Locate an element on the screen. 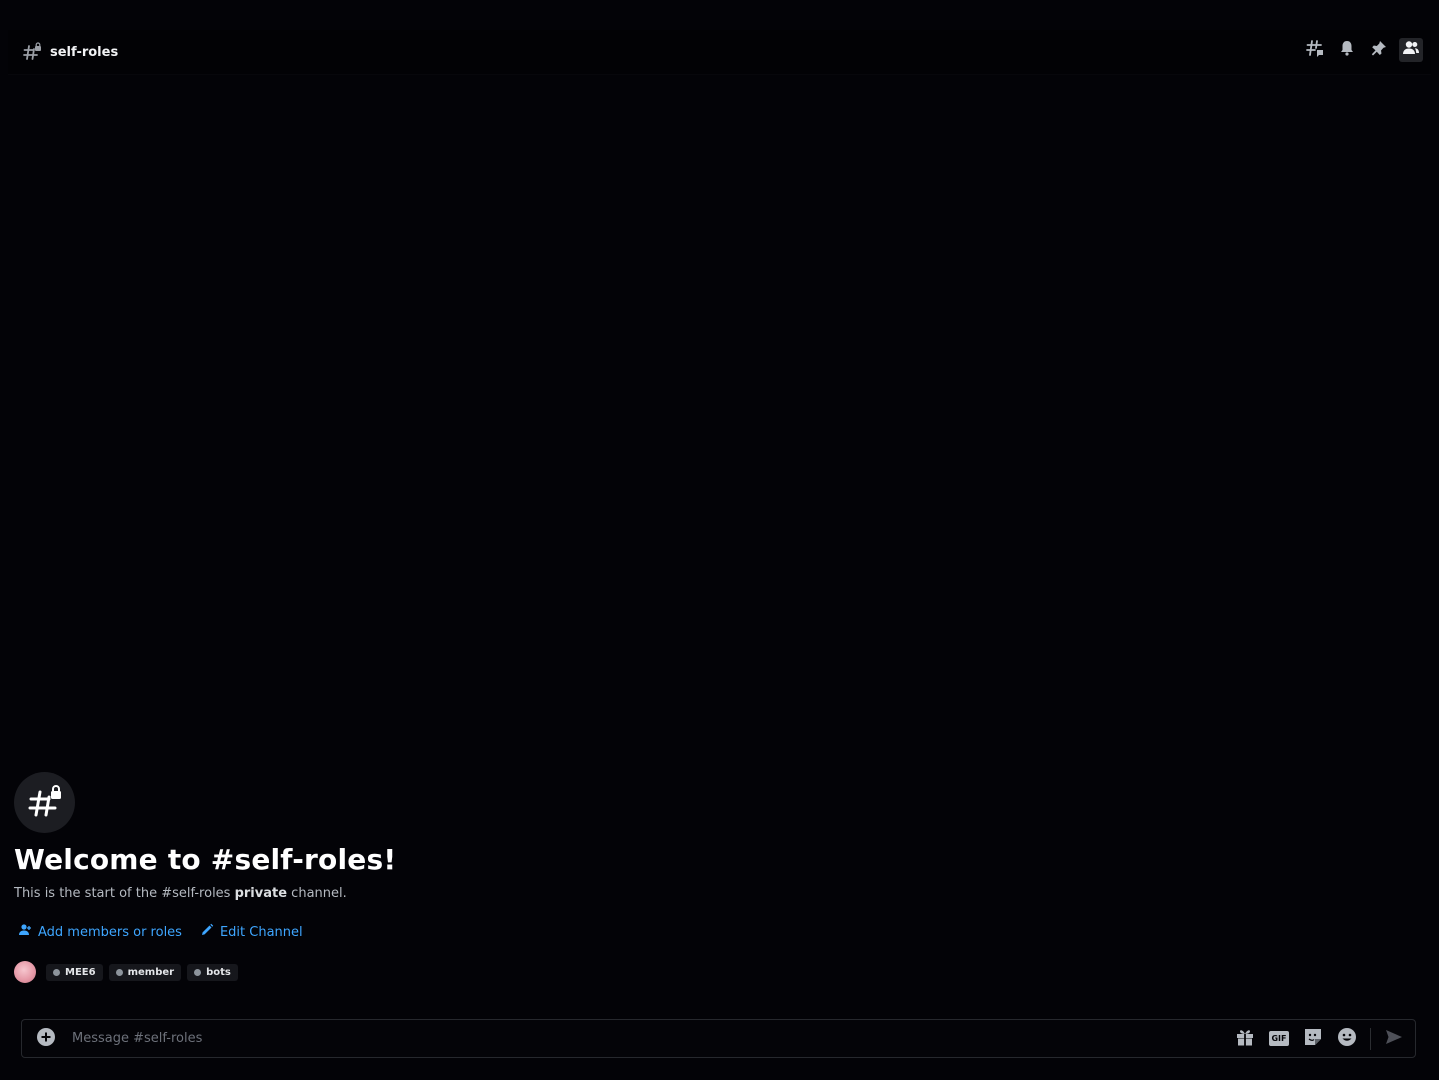  gif-button: GIF is located at coordinates (1279, 1039).